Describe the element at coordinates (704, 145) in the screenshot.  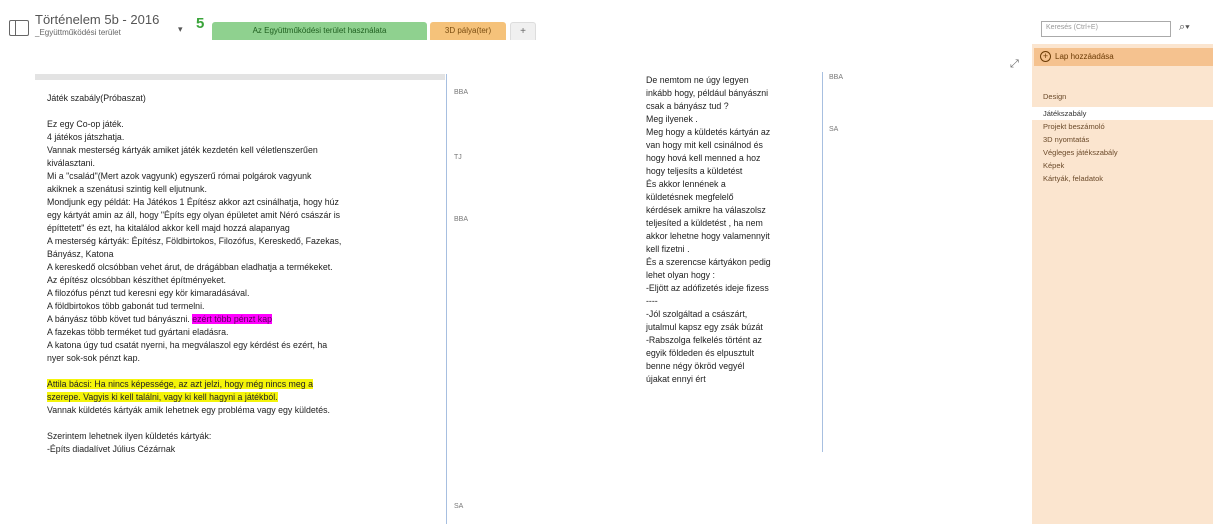
I see `note-line: van hogy mit kell csinálnod és` at that location.